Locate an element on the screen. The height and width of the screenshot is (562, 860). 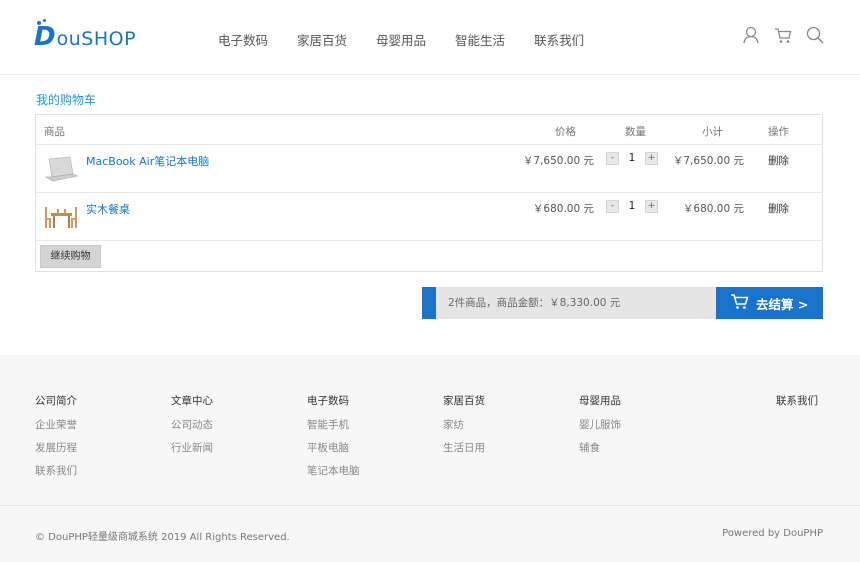
footer-column-contact: 联系我们 is located at coordinates (797, 405).